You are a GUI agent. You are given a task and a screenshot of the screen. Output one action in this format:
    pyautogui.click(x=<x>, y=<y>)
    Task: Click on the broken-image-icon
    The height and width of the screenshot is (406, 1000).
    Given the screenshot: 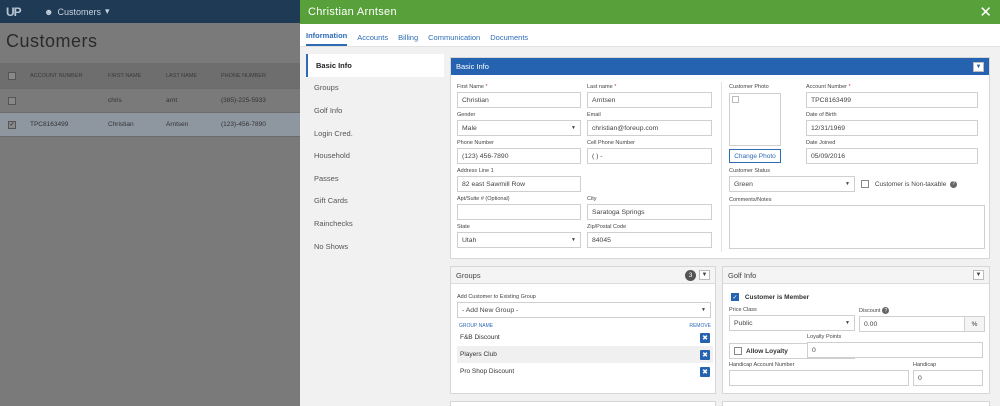 What is the action you would take?
    pyautogui.click(x=735, y=99)
    